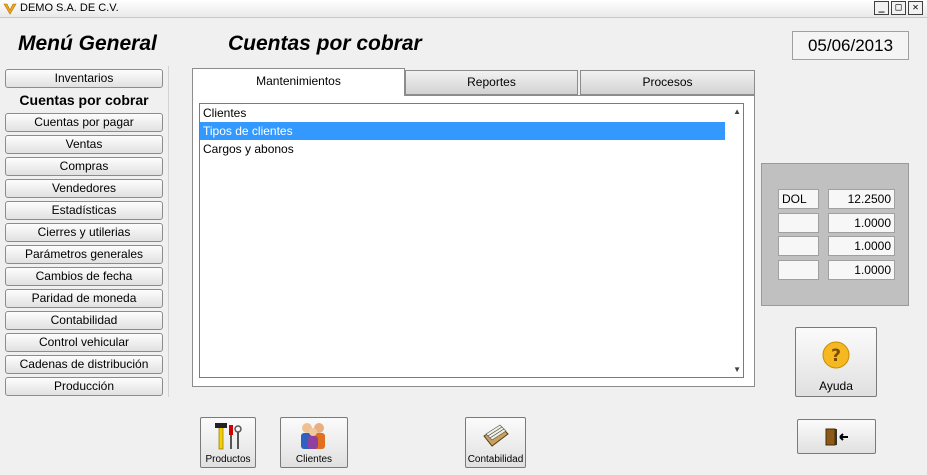  I want to click on sidebar-item-estadisticas: Estadísticas, so click(84, 210).